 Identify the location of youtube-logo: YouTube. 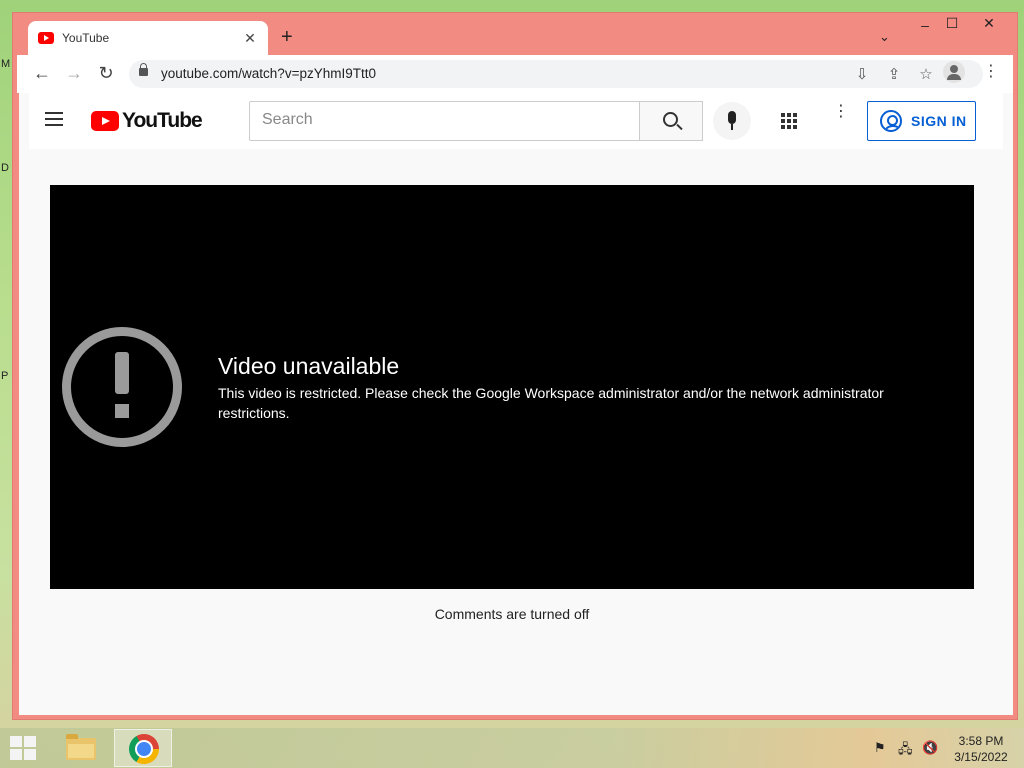
(147, 121).